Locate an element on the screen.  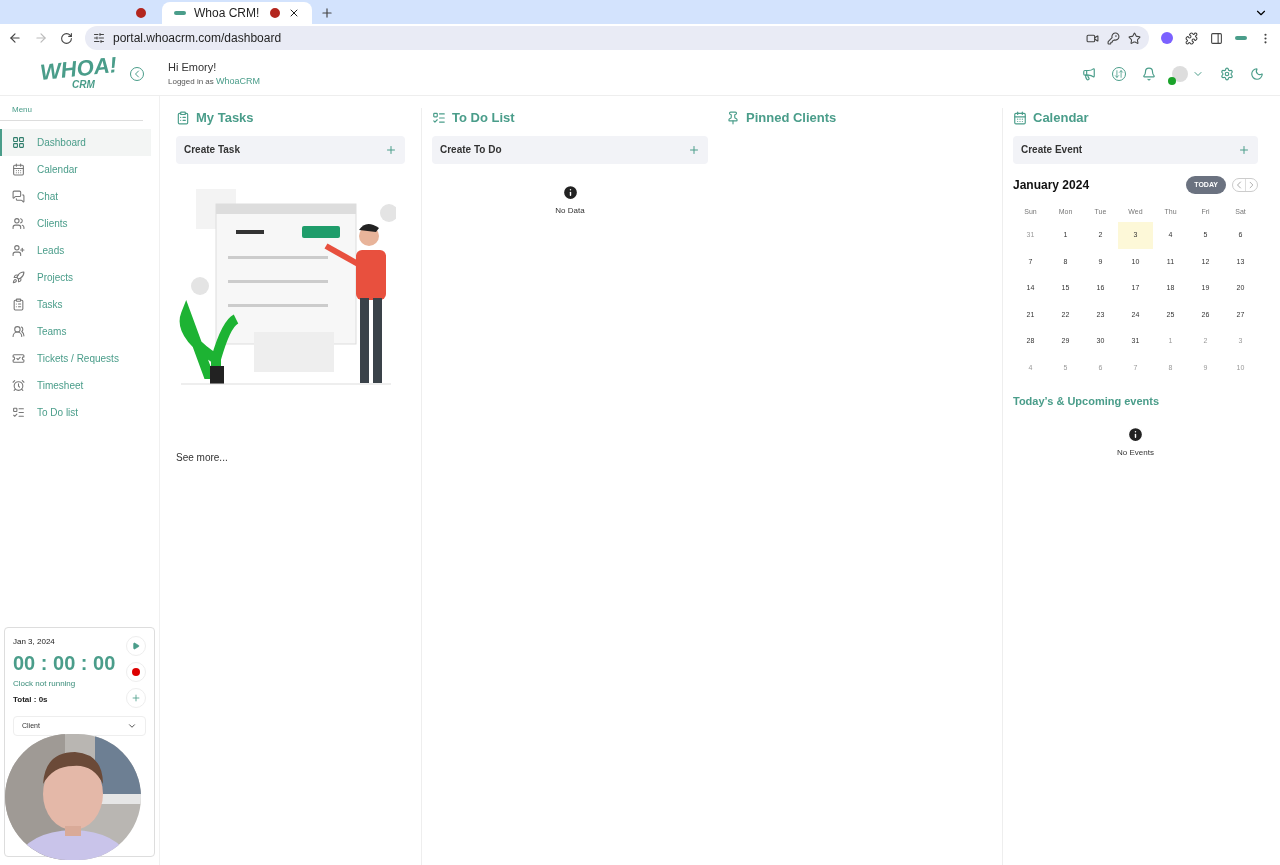
play-icon is located at coordinates (136, 646).